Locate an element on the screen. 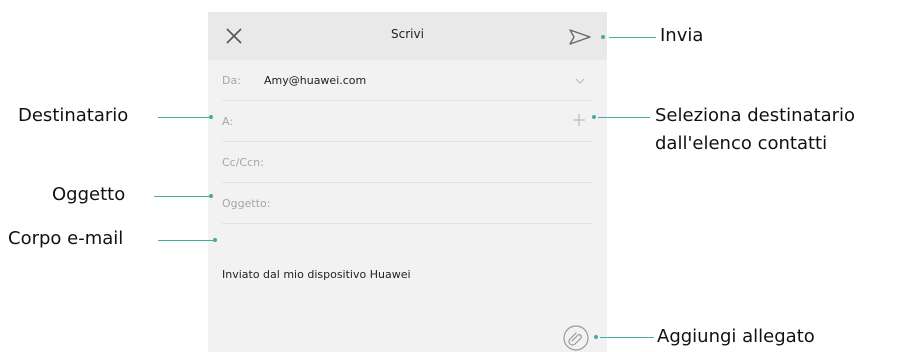 This screenshot has width=899, height=352. subject-leader-dot is located at coordinates (211, 196).